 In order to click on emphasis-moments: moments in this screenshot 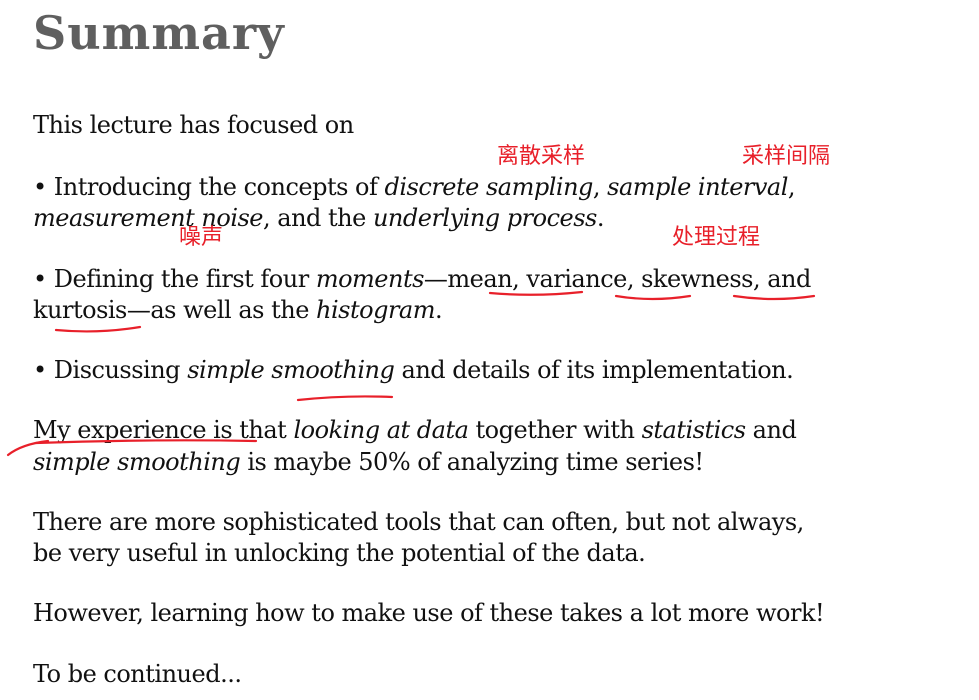, I will do `click(370, 279)`.